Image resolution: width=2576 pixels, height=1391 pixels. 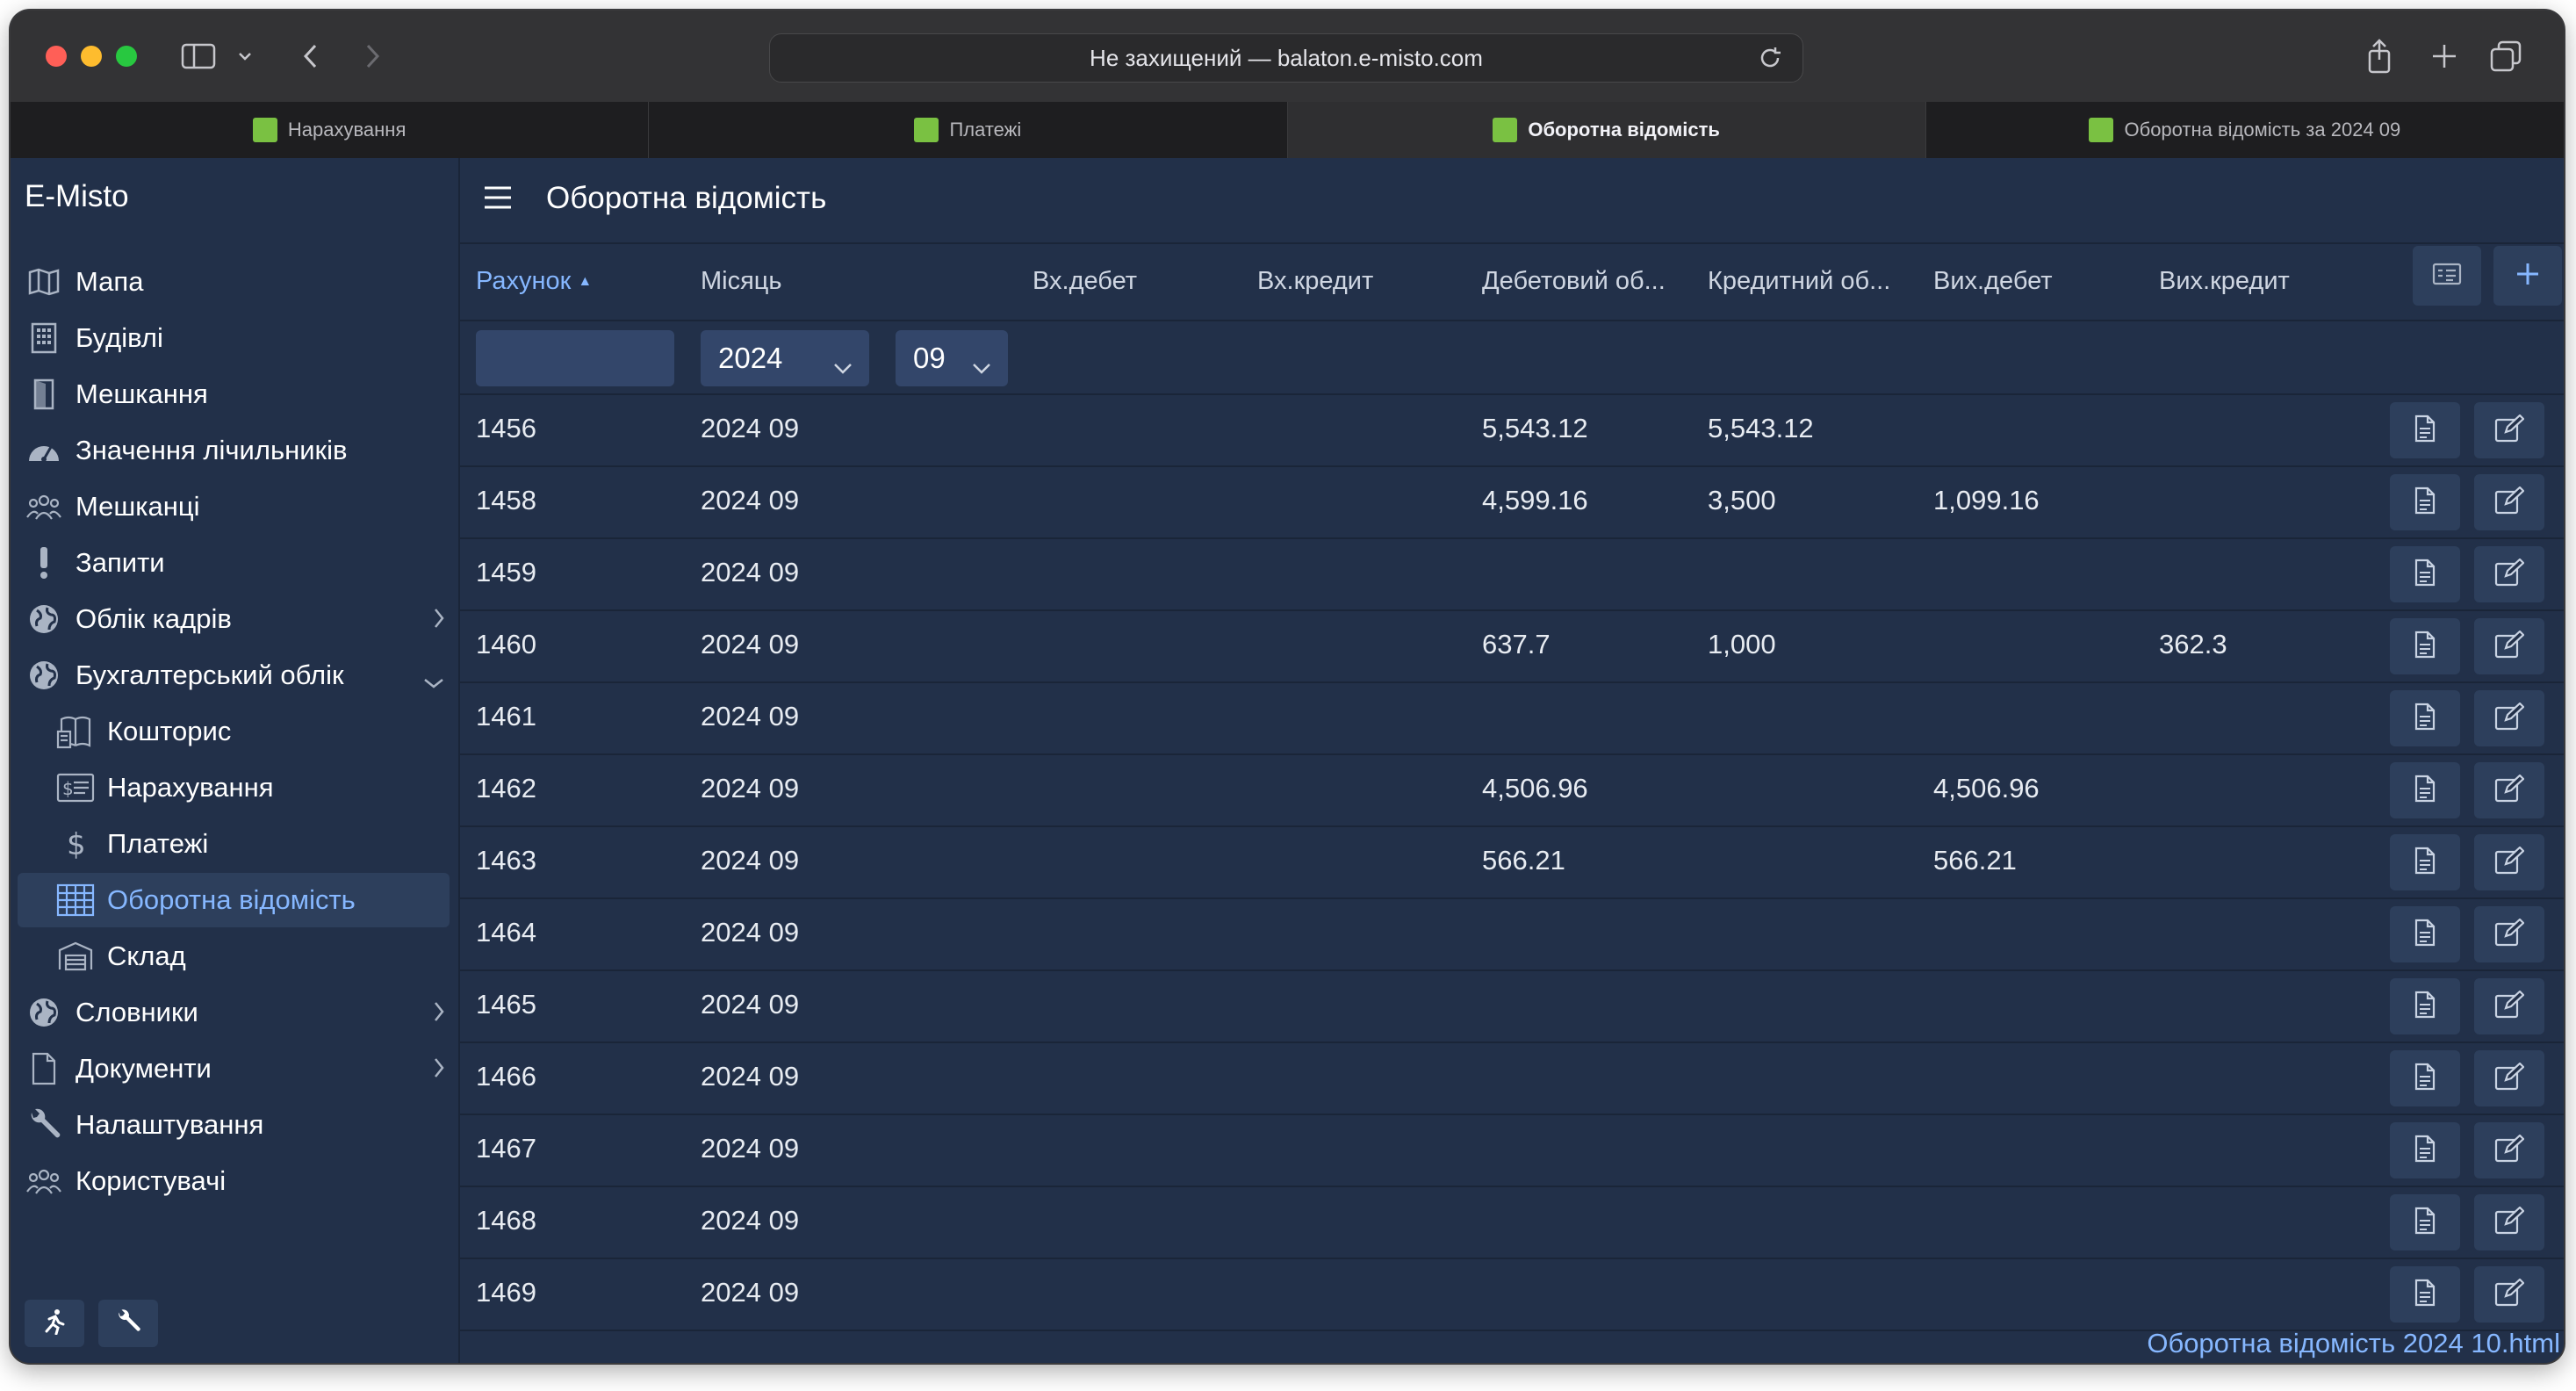 I want to click on tab-payments: Платежі, so click(x=968, y=130).